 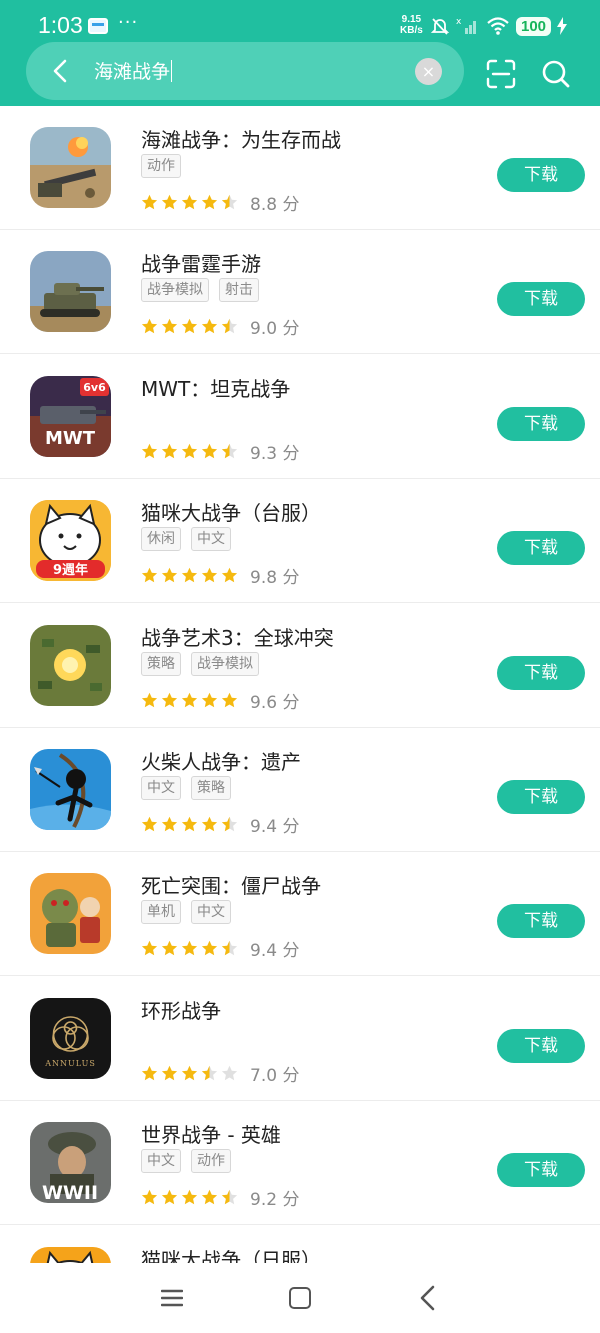 I want to click on app-name: 死亡突围：僵尸战争, so click(x=231, y=884).